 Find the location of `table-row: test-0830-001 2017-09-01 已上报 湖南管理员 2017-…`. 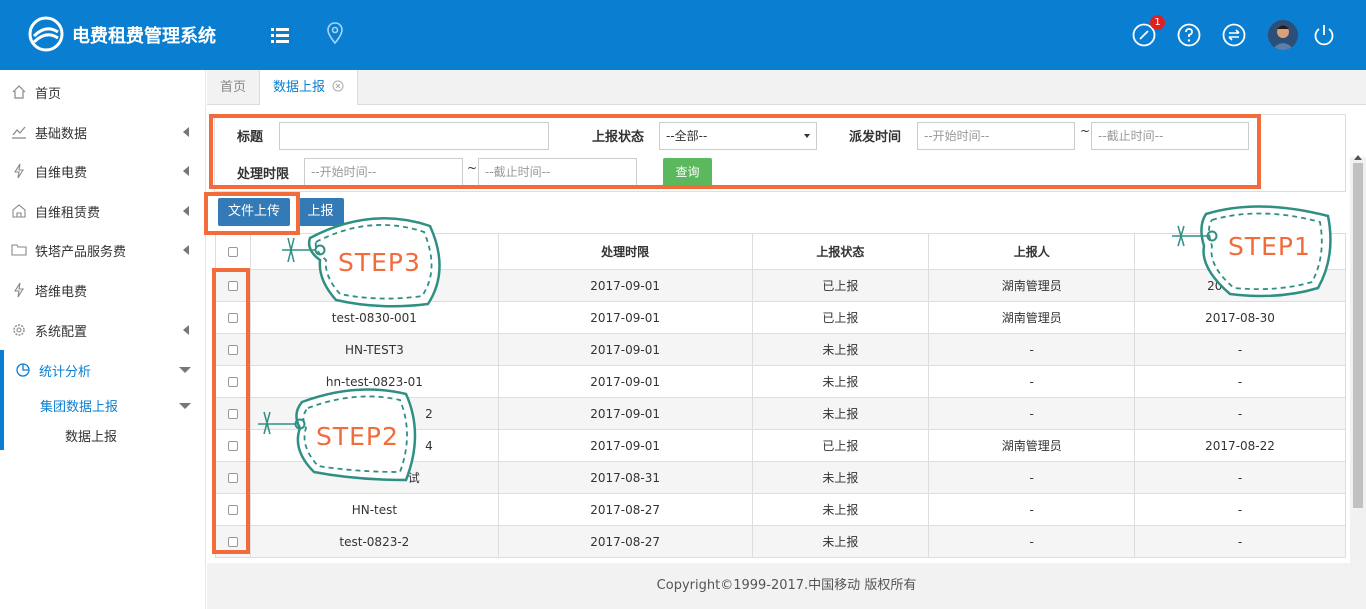

table-row: test-0830-001 2017-09-01 已上报 湖南管理员 2017-… is located at coordinates (780, 317).